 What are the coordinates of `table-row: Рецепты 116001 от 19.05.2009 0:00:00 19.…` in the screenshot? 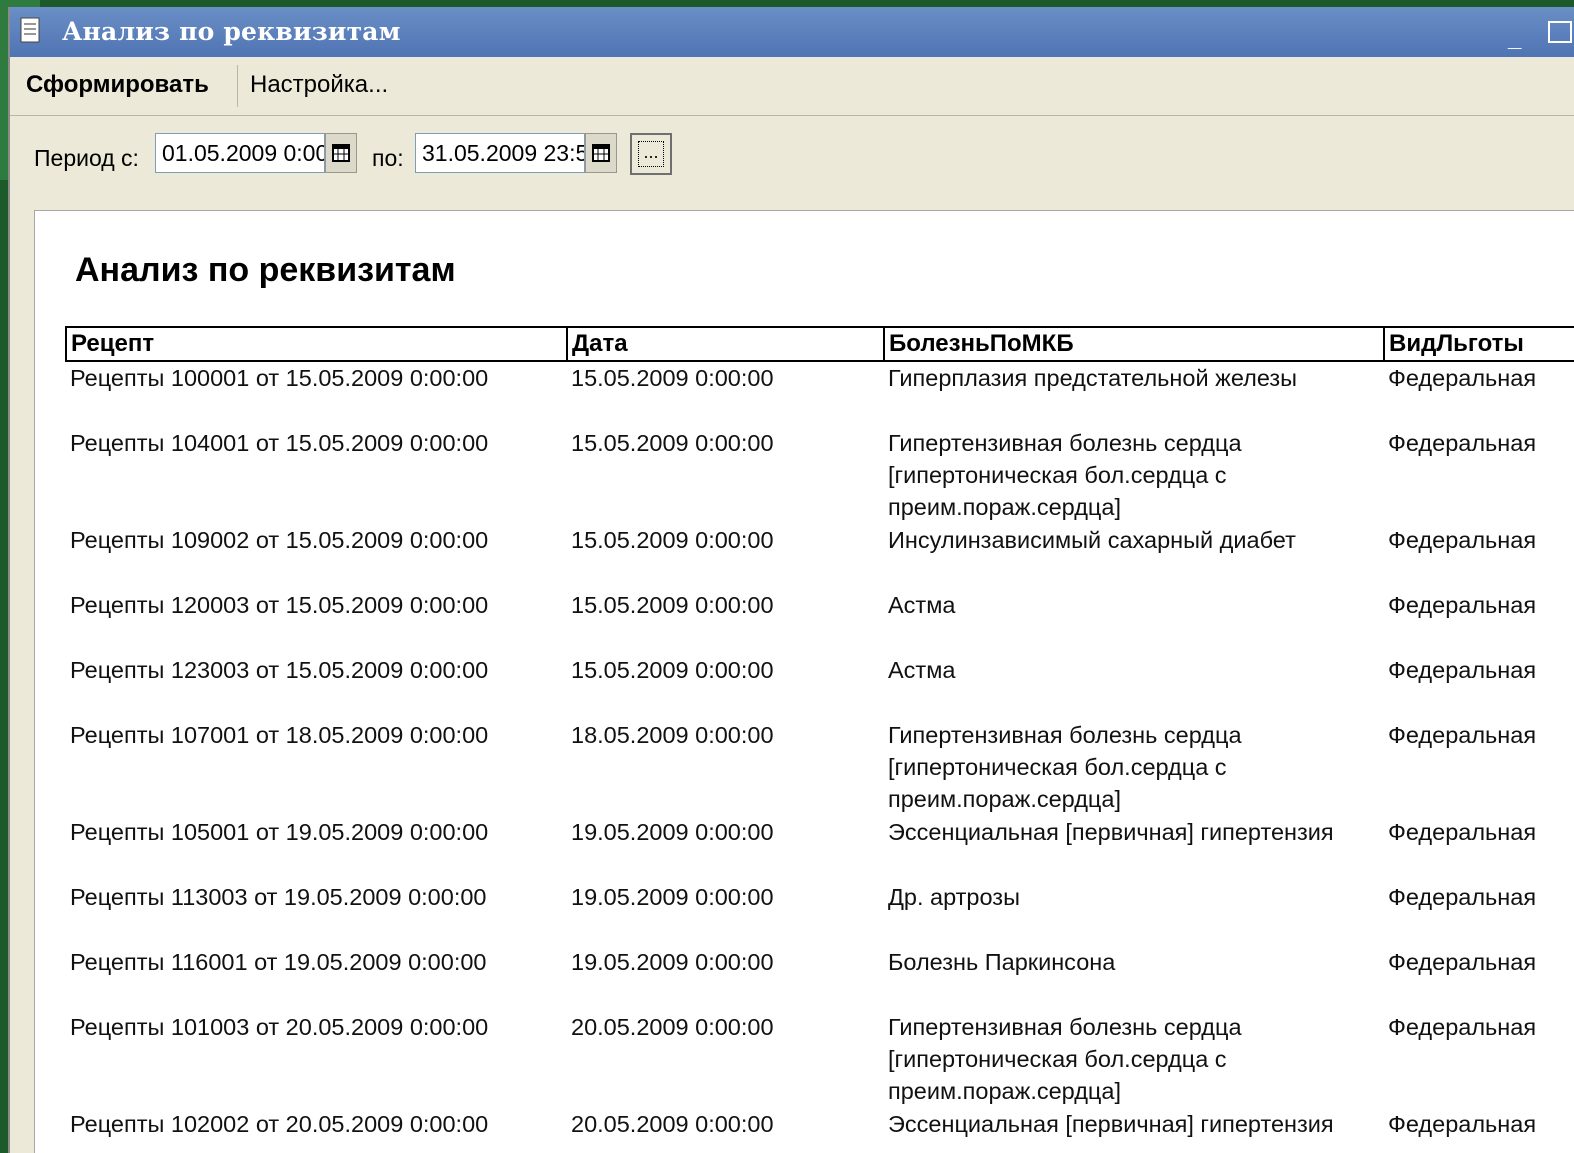 It's located at (820, 978).